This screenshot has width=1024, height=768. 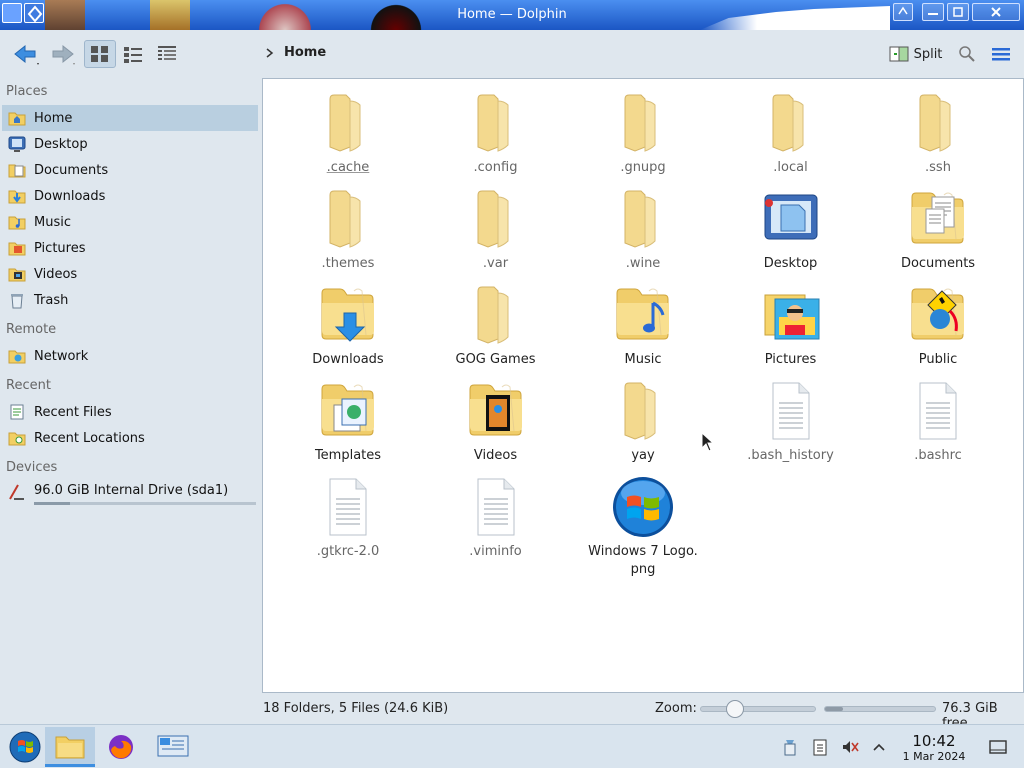 I want to click on close-button, so click(x=996, y=12).